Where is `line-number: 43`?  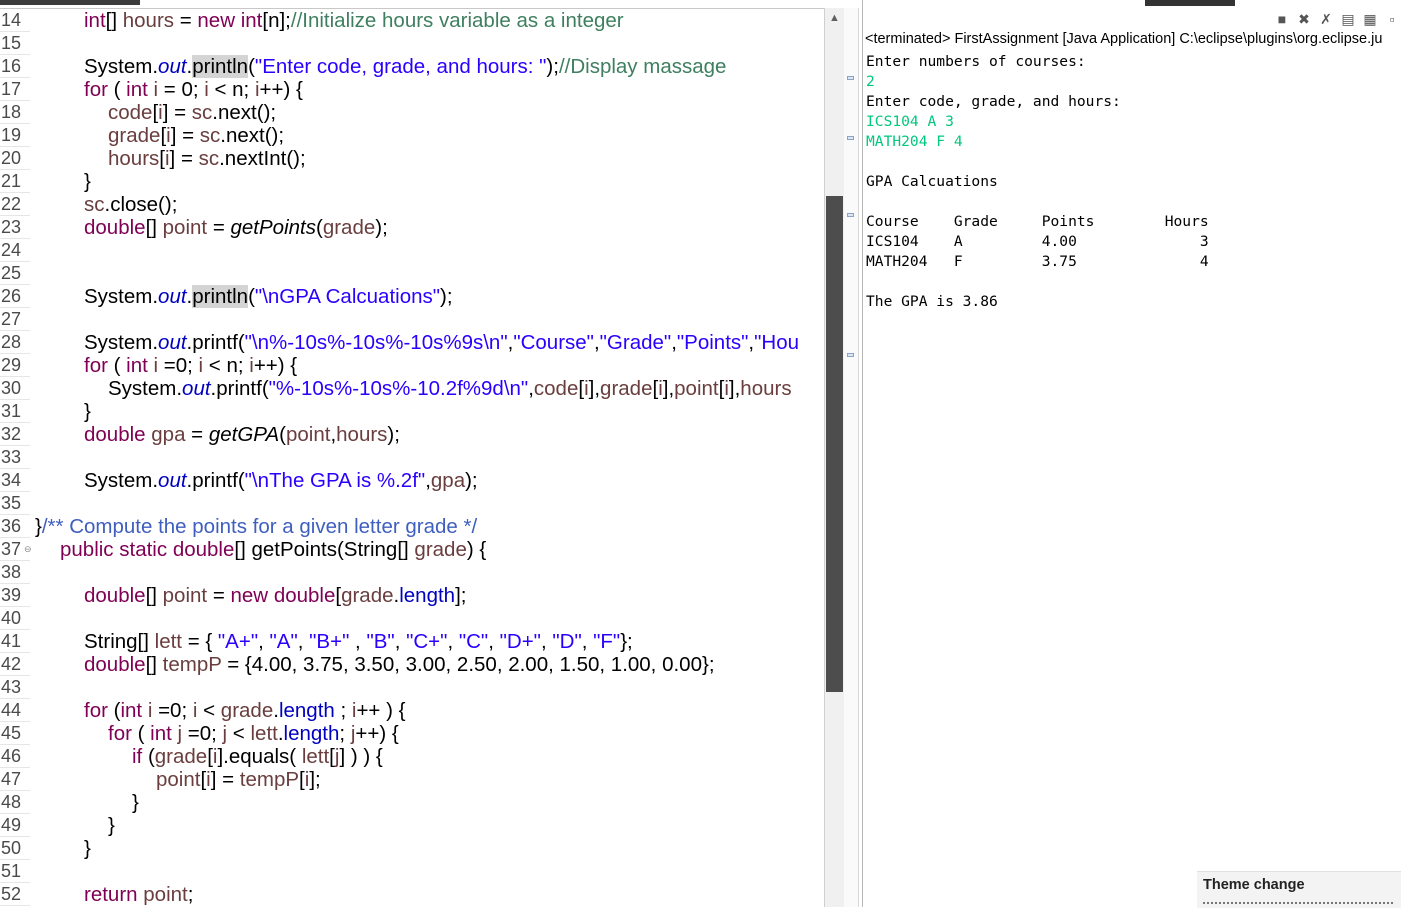
line-number: 43 is located at coordinates (15, 687).